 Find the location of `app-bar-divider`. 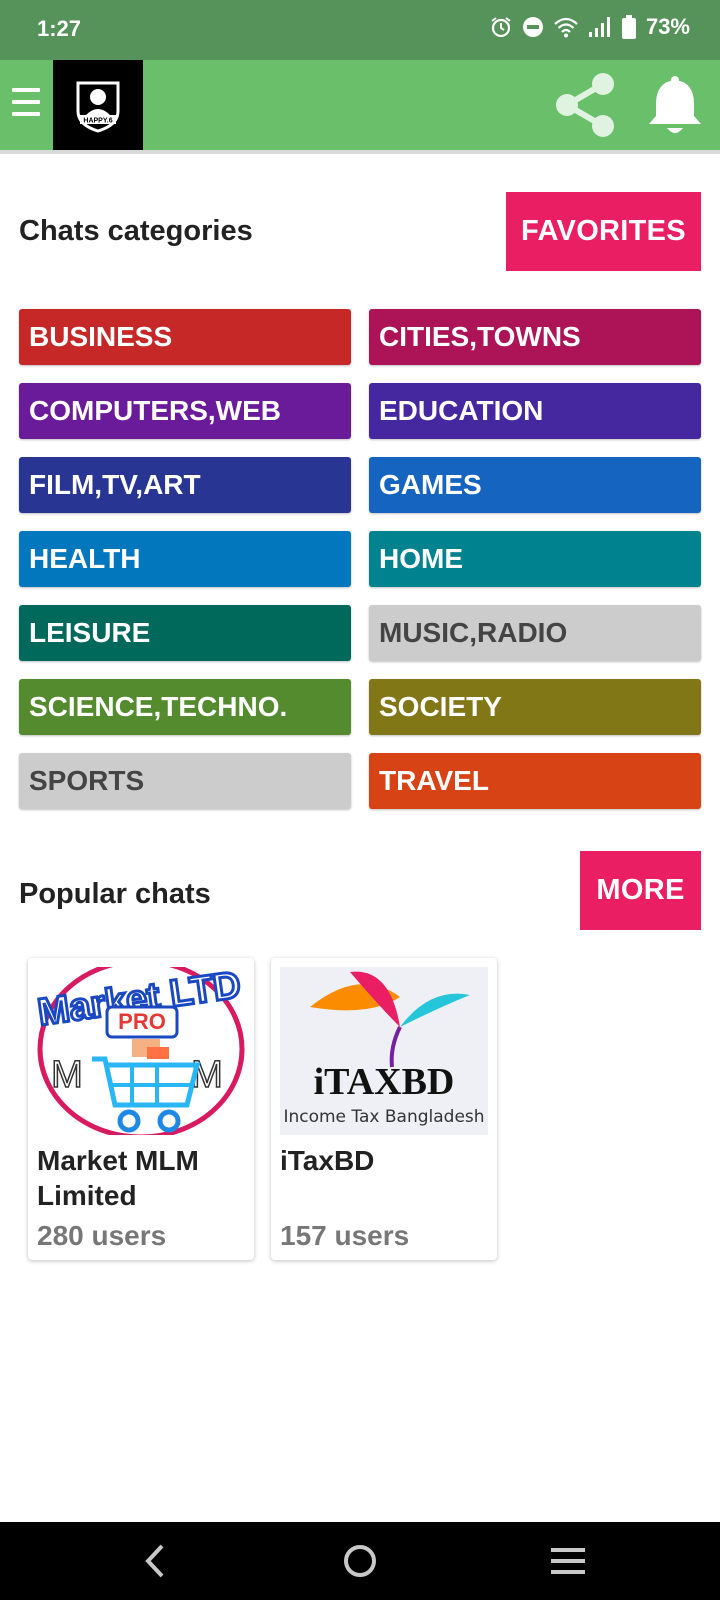

app-bar-divider is located at coordinates (360, 152).